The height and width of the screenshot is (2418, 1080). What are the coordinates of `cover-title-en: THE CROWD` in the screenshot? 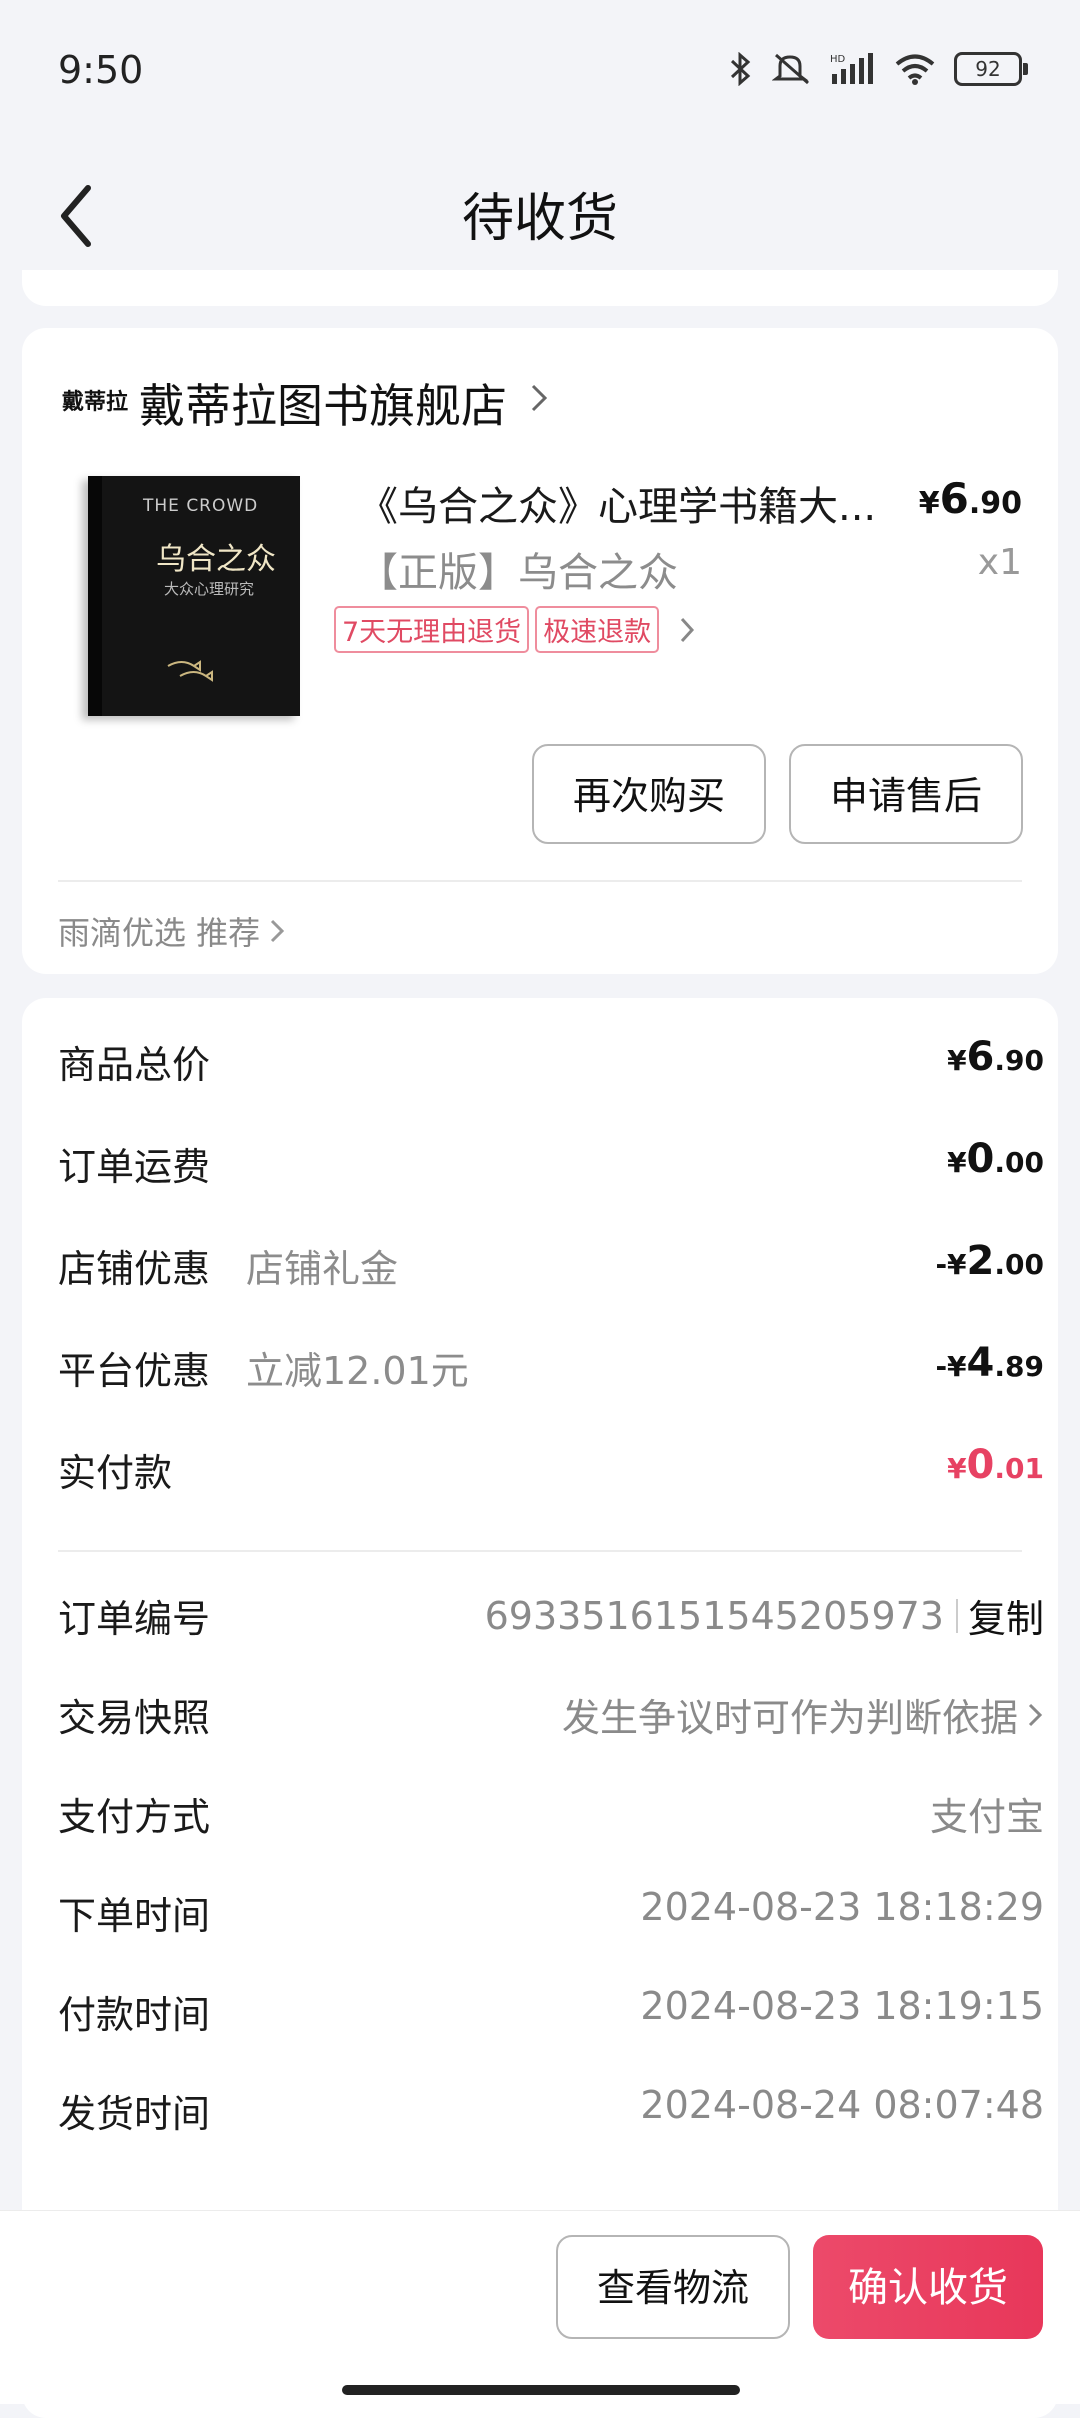 It's located at (201, 506).